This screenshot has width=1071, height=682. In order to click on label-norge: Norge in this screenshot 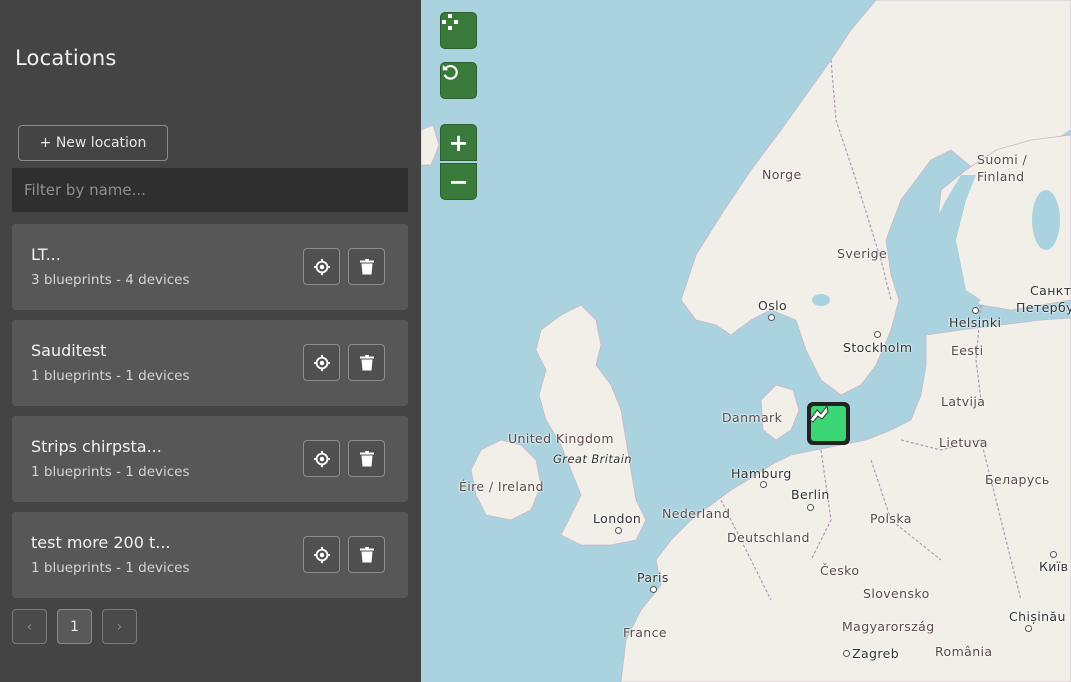, I will do `click(782, 174)`.